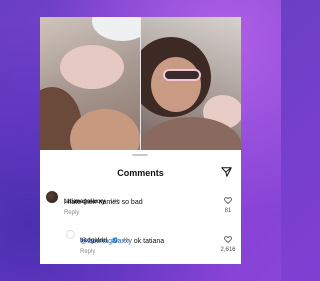  Describe the element at coordinates (140, 155) in the screenshot. I see `sheet-grabber` at that location.